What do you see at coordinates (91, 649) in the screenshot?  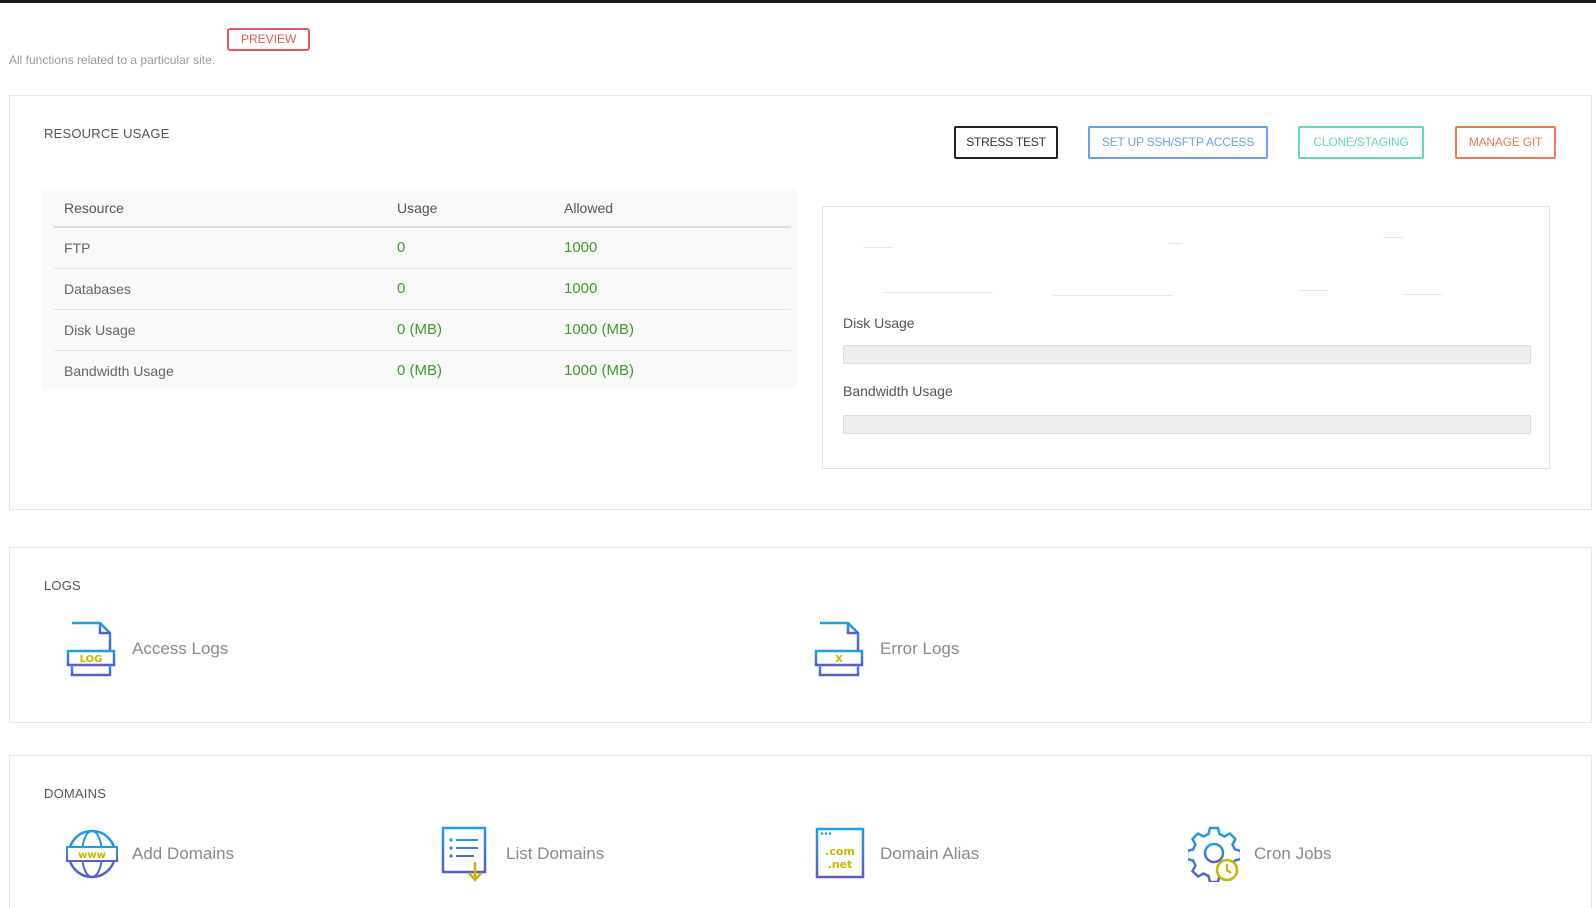 I see `access-log-icon: LOG` at bounding box center [91, 649].